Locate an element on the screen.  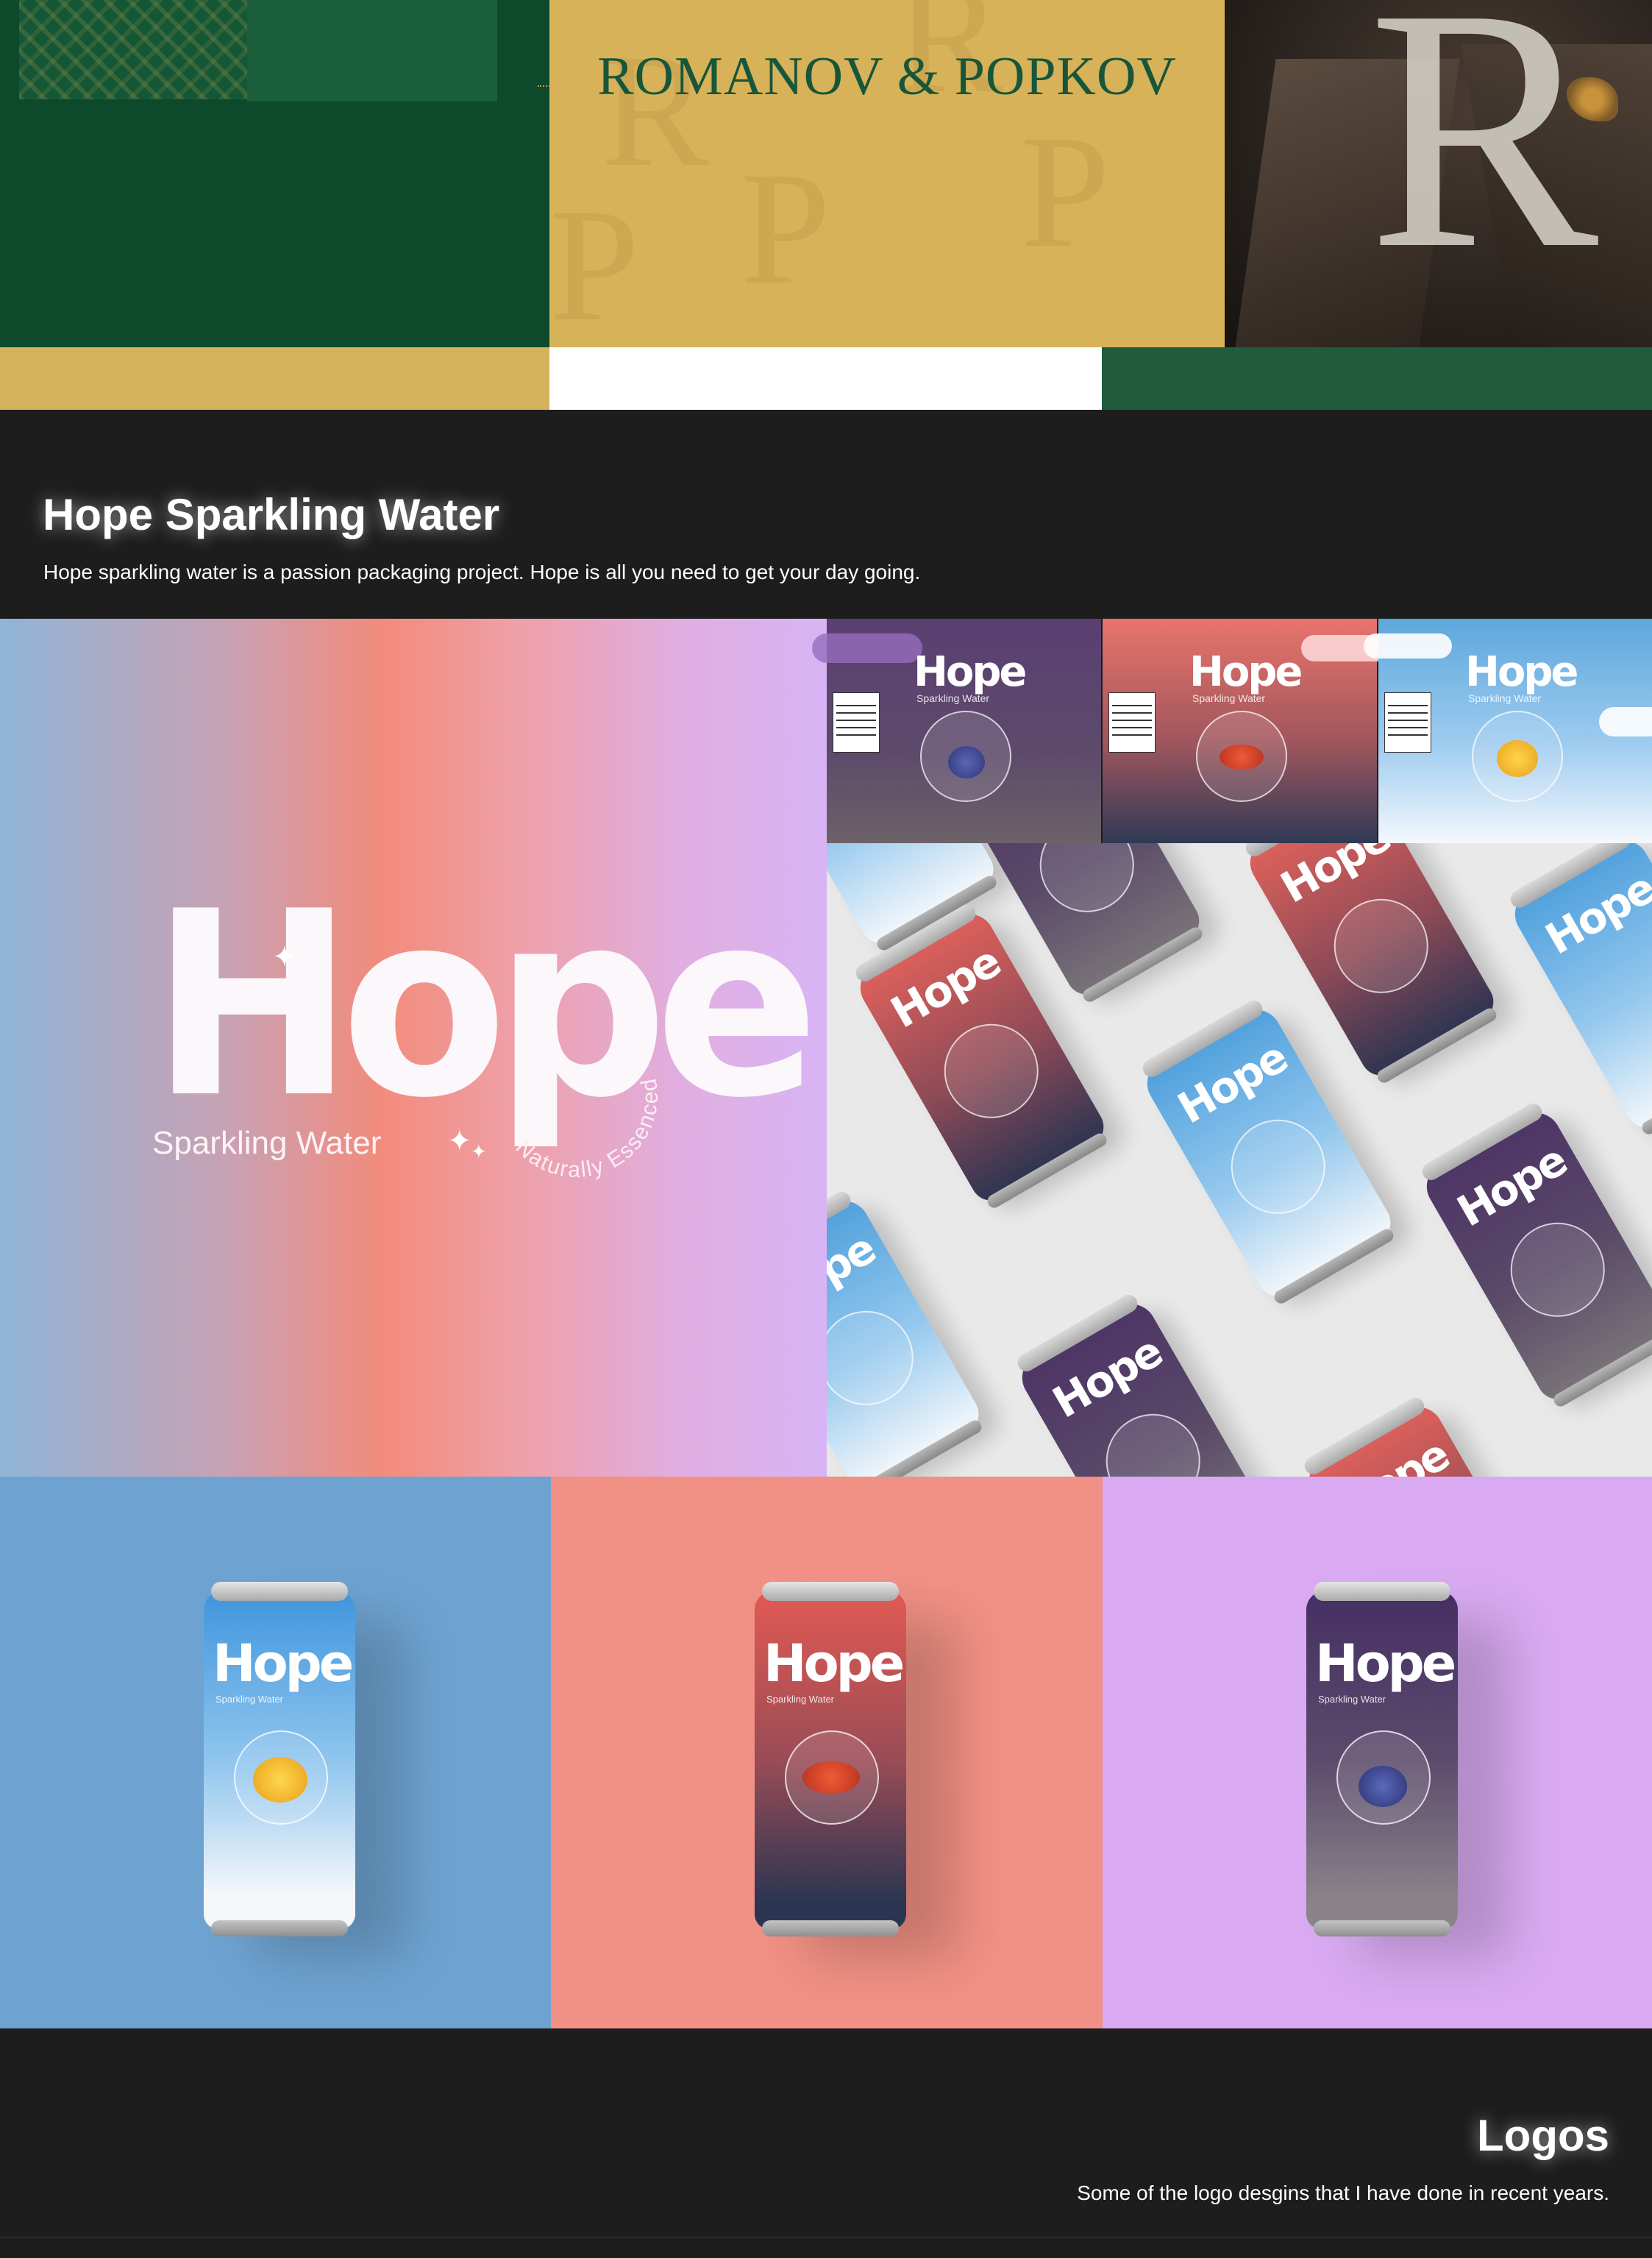
rp-brand-title: ROMANOV & POPKOV is located at coordinates (887, 77).